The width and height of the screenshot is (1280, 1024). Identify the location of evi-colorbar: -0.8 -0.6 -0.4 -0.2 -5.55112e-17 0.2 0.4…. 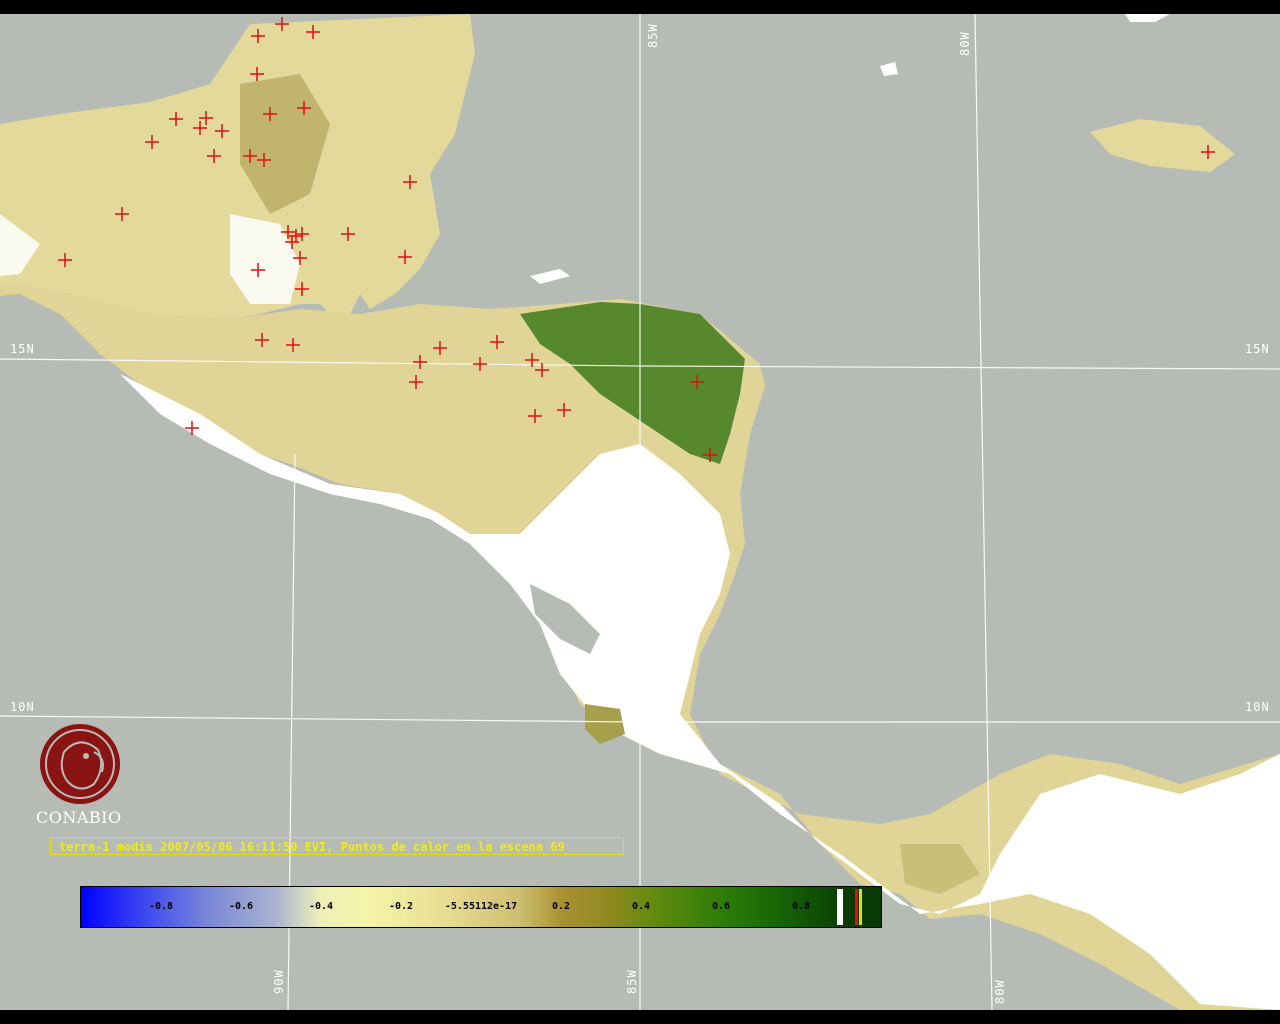
(481, 907).